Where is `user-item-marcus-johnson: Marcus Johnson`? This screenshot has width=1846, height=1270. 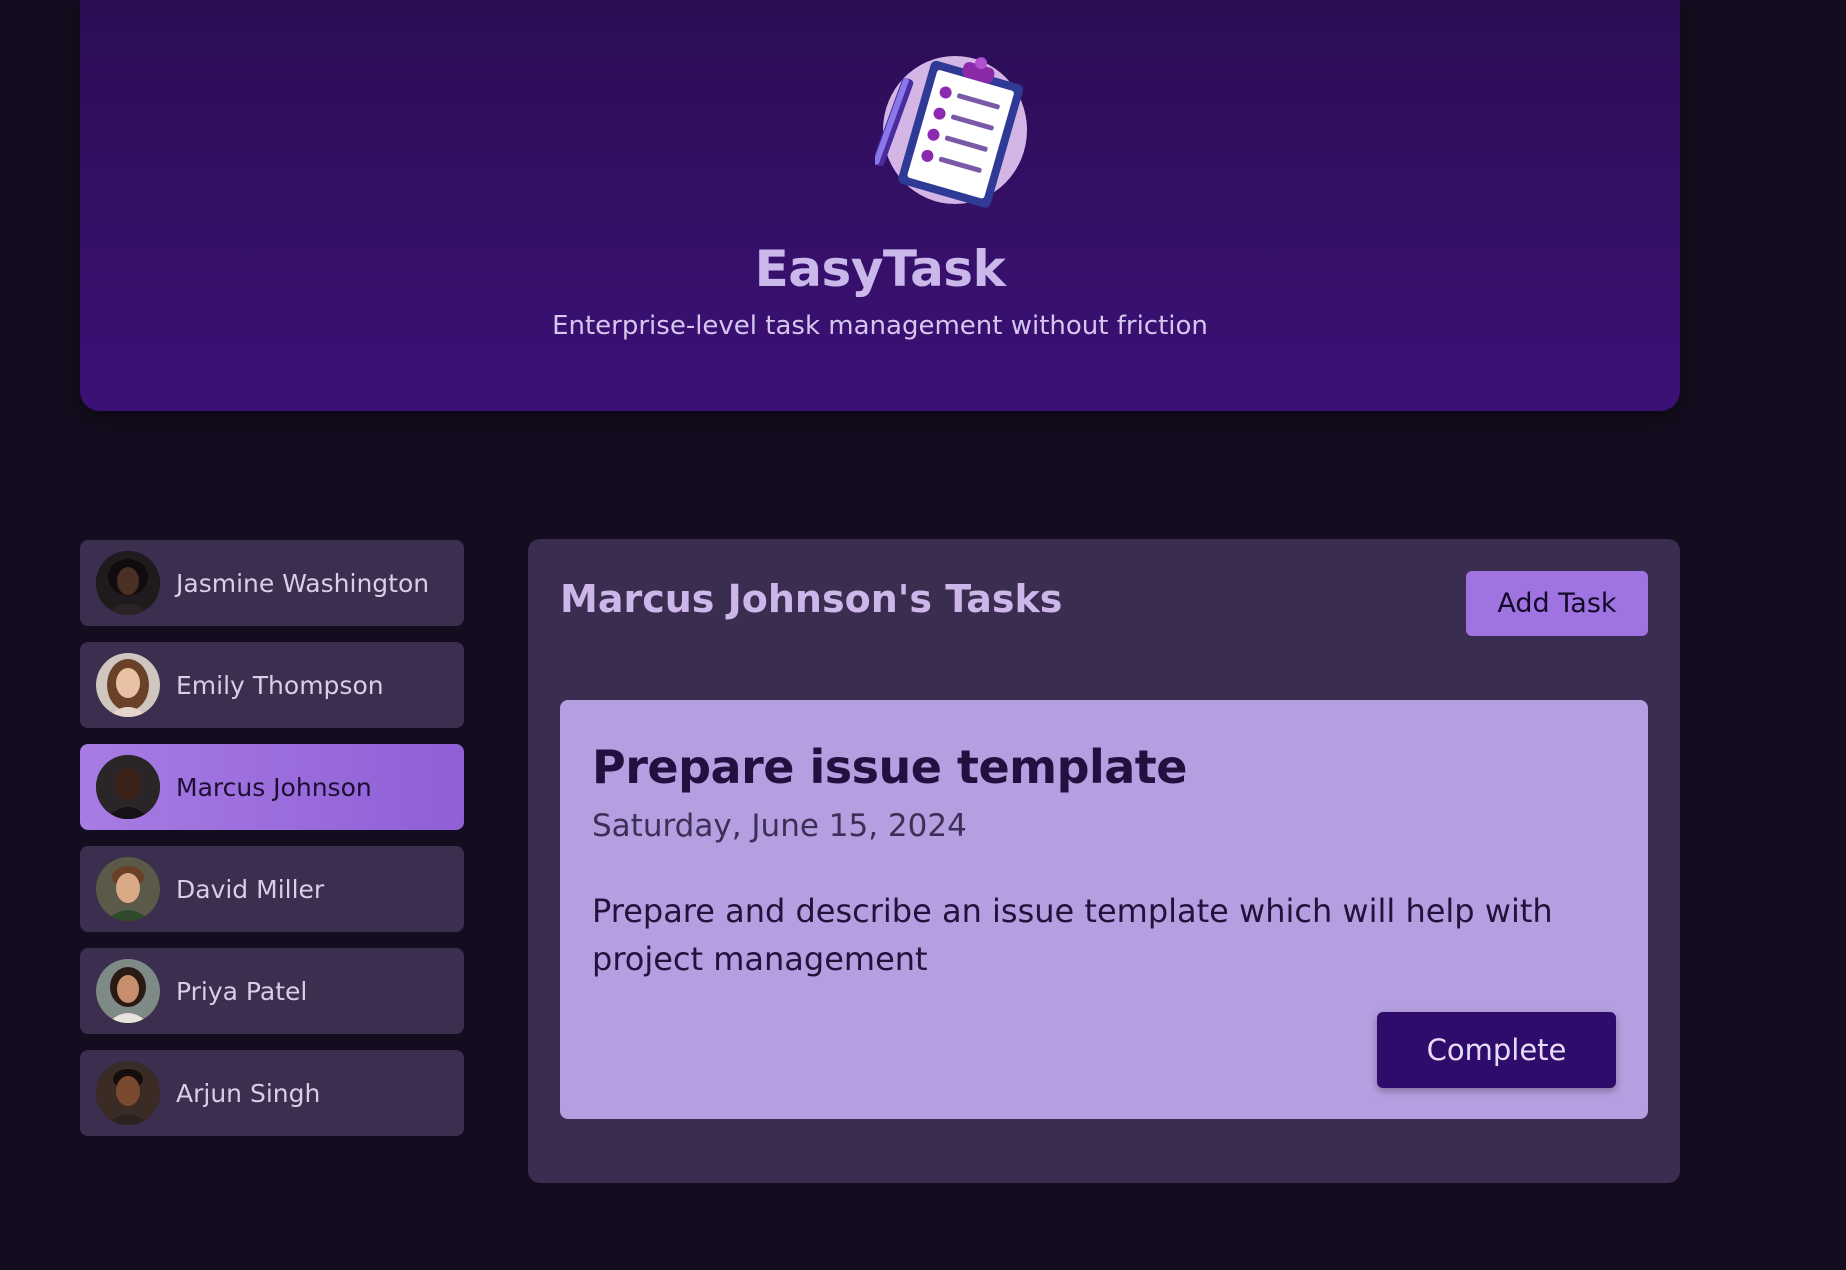
user-item-marcus-johnson: Marcus Johnson is located at coordinates (272, 787).